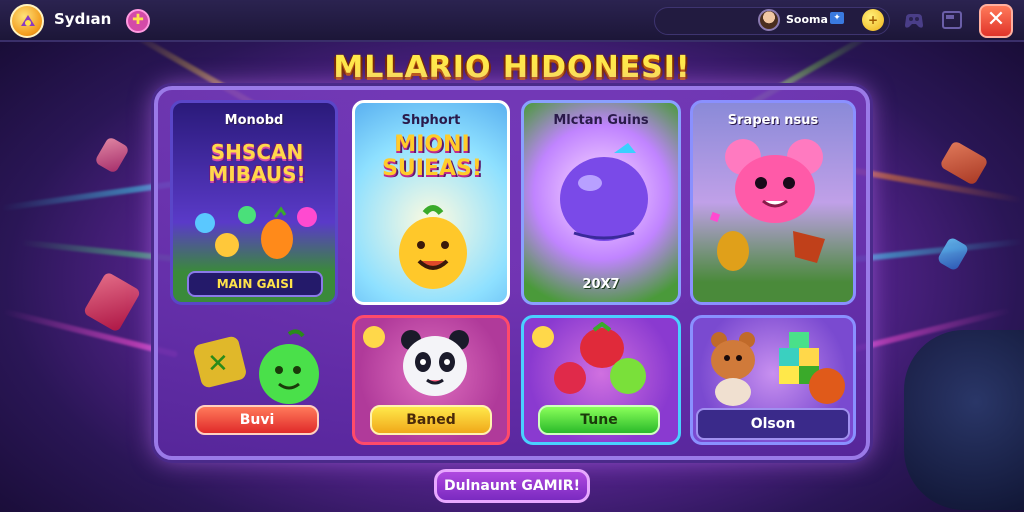 The image size is (1024, 512). What do you see at coordinates (435, 363) in the screenshot?
I see `panda-character-art` at bounding box center [435, 363].